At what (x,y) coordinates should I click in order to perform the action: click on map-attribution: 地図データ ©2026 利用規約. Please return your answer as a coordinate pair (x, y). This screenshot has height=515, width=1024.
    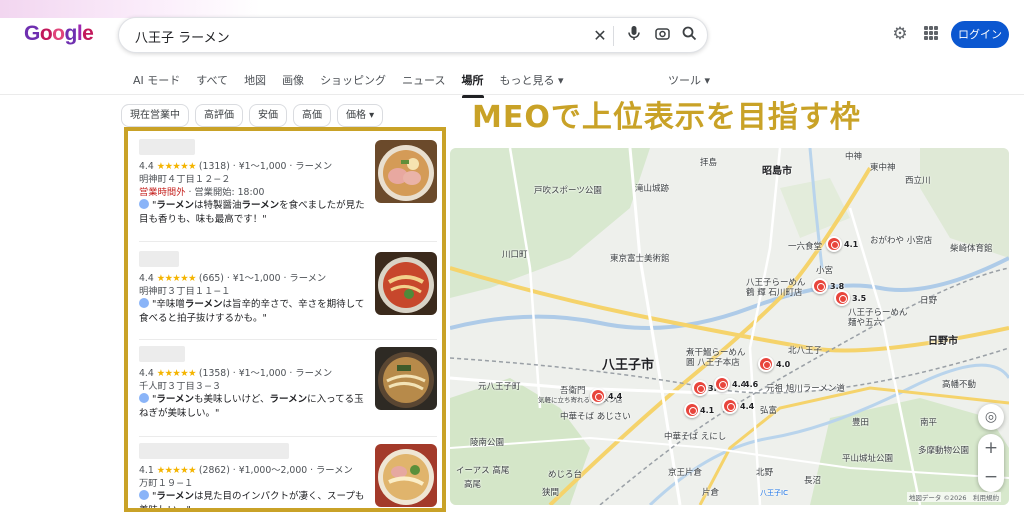
    Looking at the image, I should click on (953, 497).